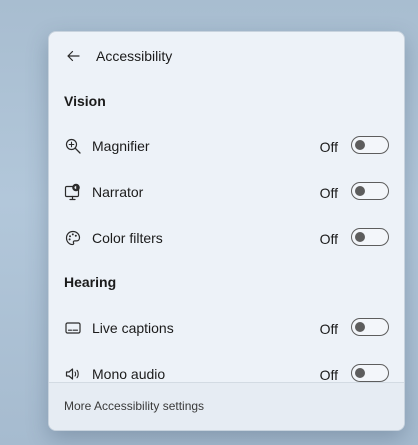 The height and width of the screenshot is (445, 418). I want to click on setting-row-magnifier: Magnifier Off, so click(226, 146).